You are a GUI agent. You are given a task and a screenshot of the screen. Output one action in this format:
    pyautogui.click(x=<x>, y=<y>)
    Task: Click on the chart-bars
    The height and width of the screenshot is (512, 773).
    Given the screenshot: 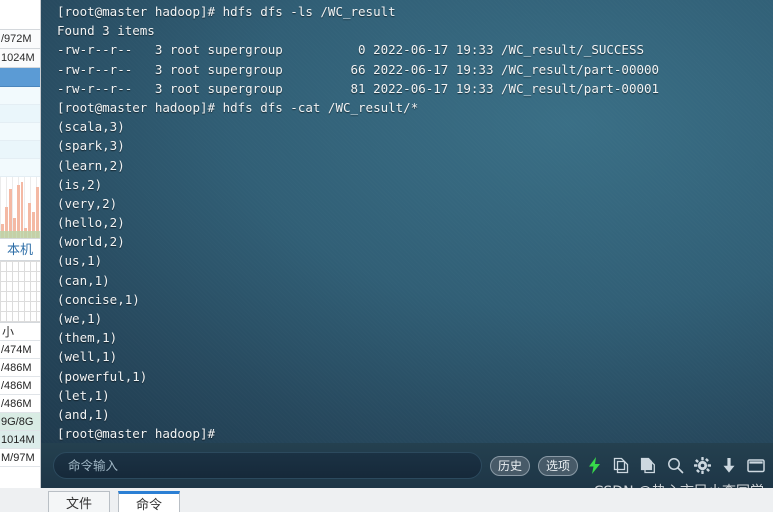 What is the action you would take?
    pyautogui.click(x=20, y=210)
    